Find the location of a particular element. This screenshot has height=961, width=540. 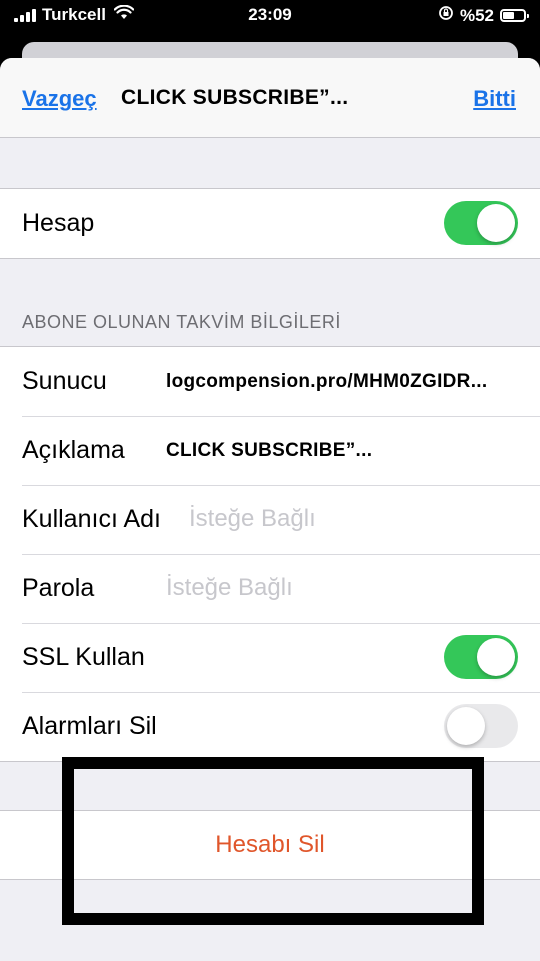

cancel-button: Vazgeç is located at coordinates (59, 99).